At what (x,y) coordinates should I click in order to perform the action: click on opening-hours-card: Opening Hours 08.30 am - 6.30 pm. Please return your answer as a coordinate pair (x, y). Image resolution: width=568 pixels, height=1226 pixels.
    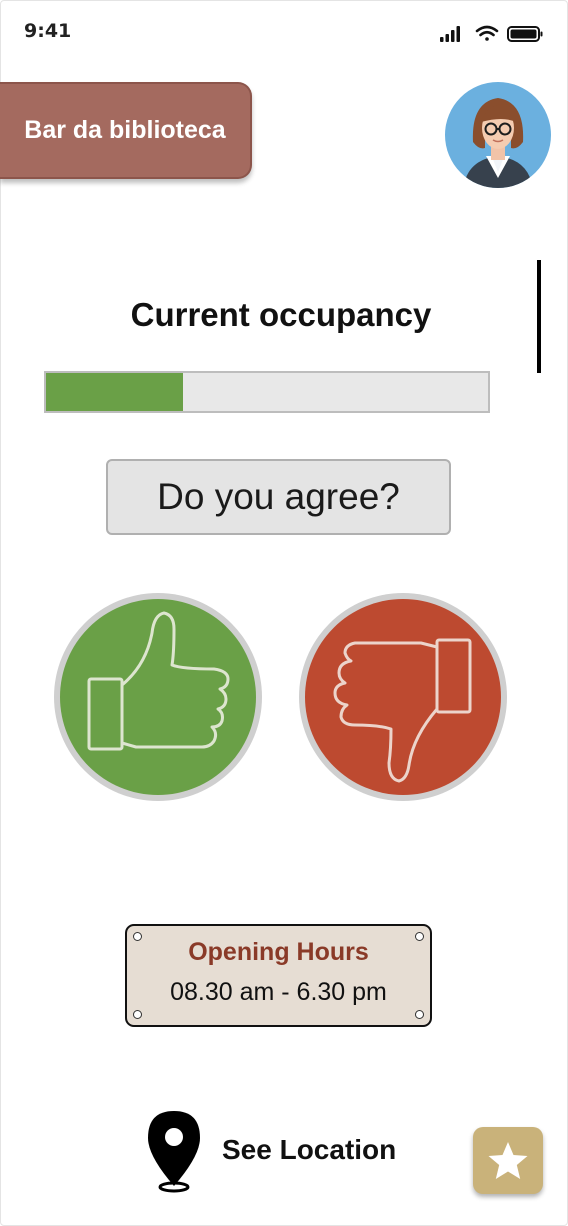
    Looking at the image, I should click on (278, 975).